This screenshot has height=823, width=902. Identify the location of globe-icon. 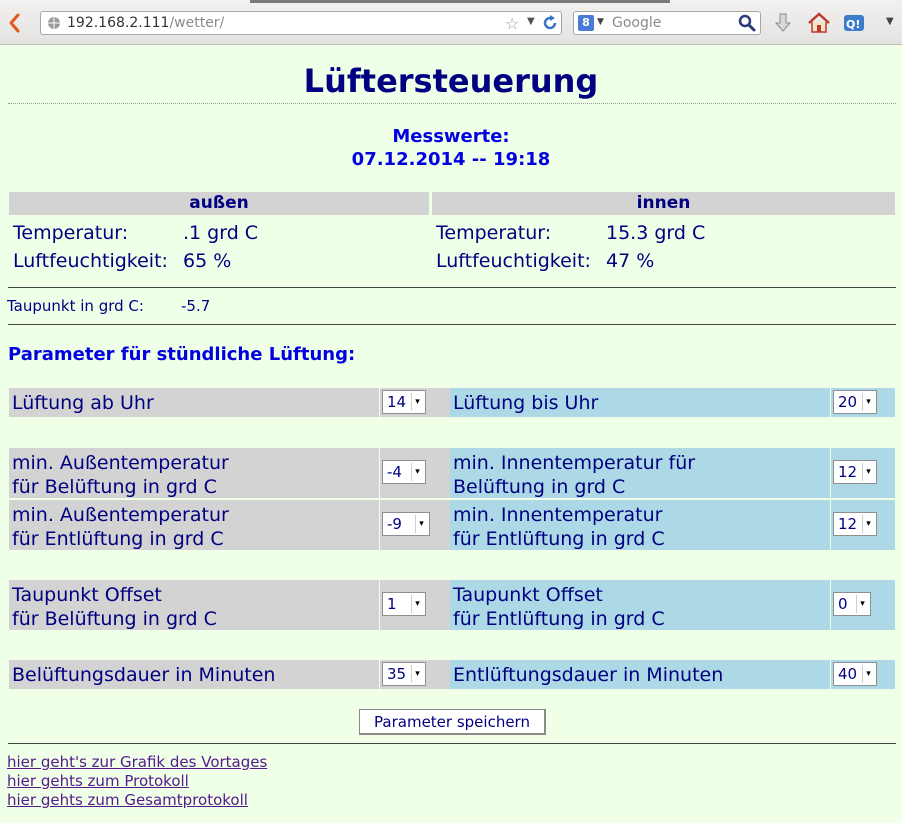
(54, 23).